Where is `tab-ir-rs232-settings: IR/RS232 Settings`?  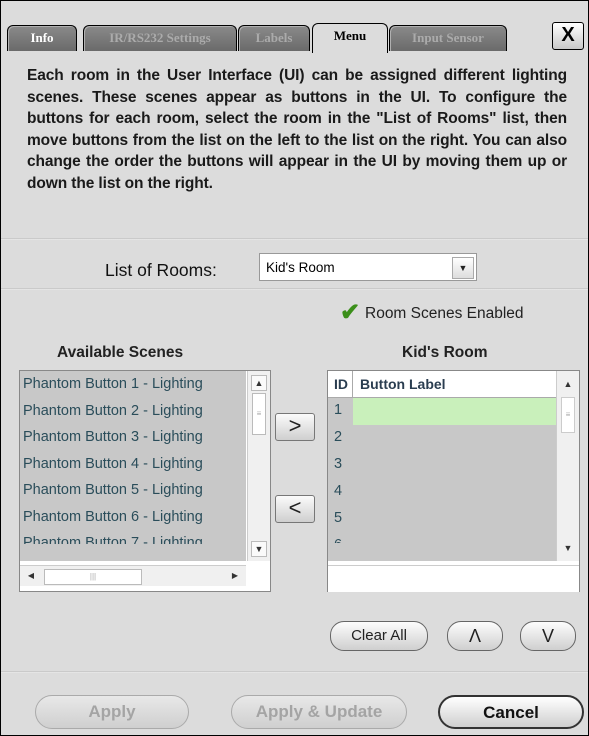 tab-ir-rs232-settings: IR/RS232 Settings is located at coordinates (160, 38).